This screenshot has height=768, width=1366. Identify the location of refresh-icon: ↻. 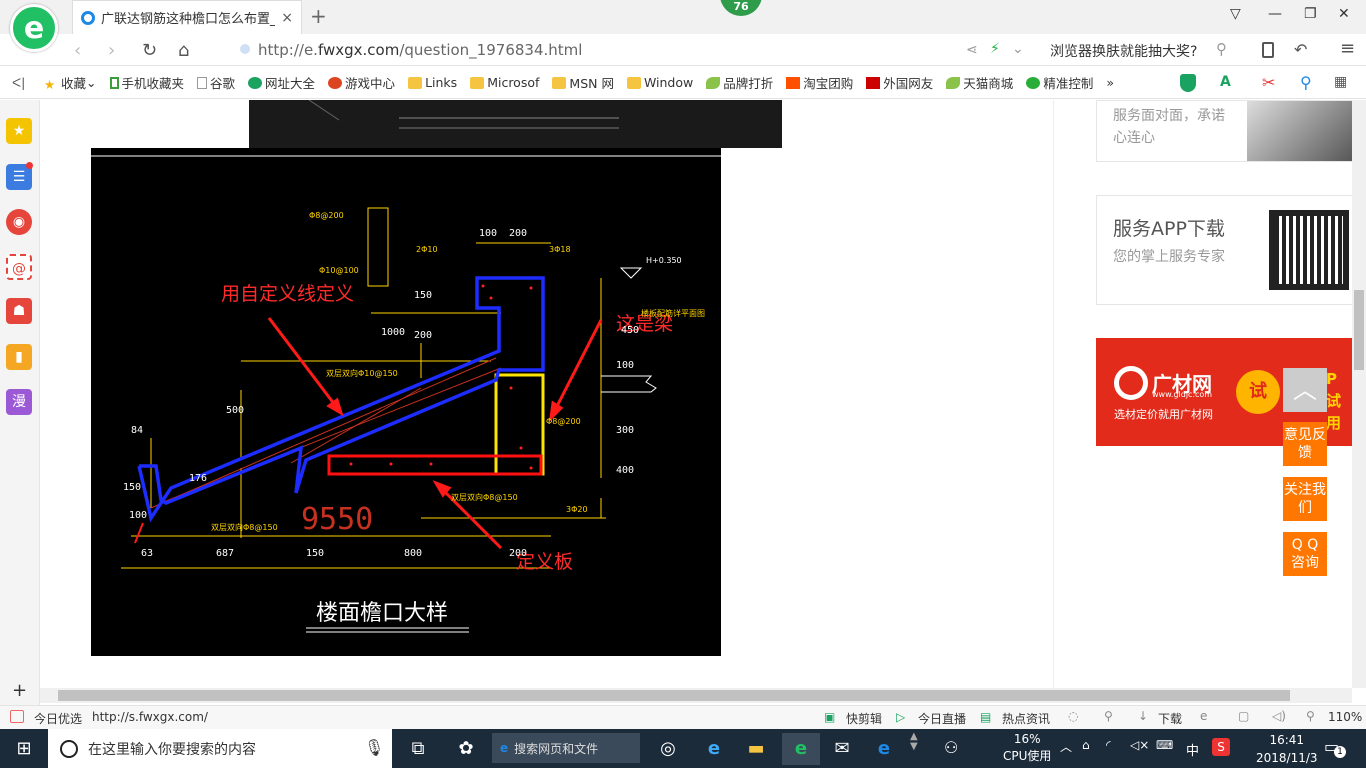
(149, 50).